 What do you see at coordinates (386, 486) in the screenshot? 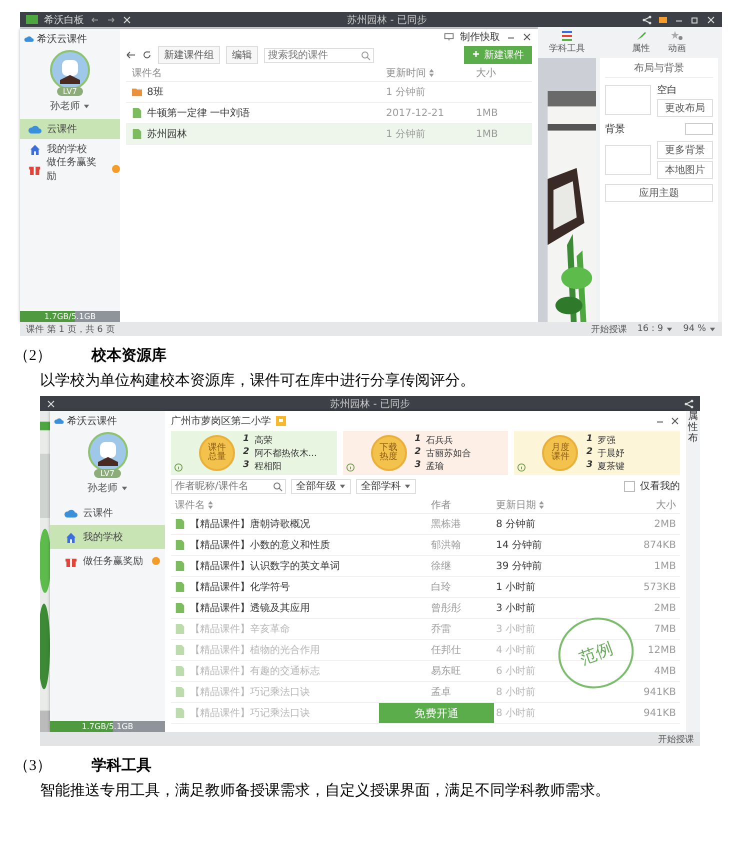
I see `filter-dropdown: 全部学科` at bounding box center [386, 486].